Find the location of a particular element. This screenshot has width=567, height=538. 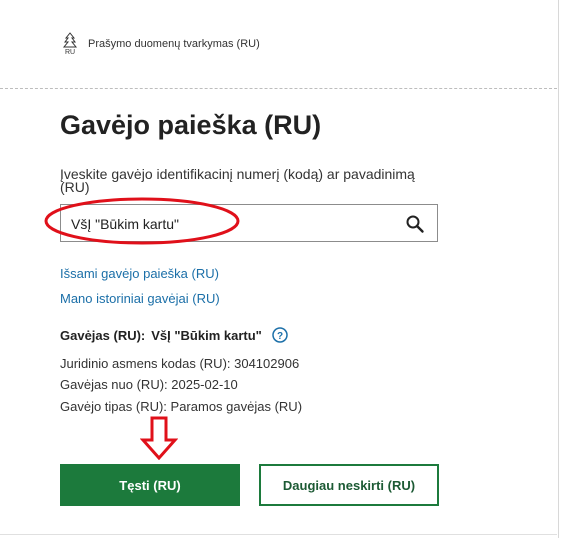

history-recipients-link: Mano istoriniai gavėjai (RU) is located at coordinates (140, 298).